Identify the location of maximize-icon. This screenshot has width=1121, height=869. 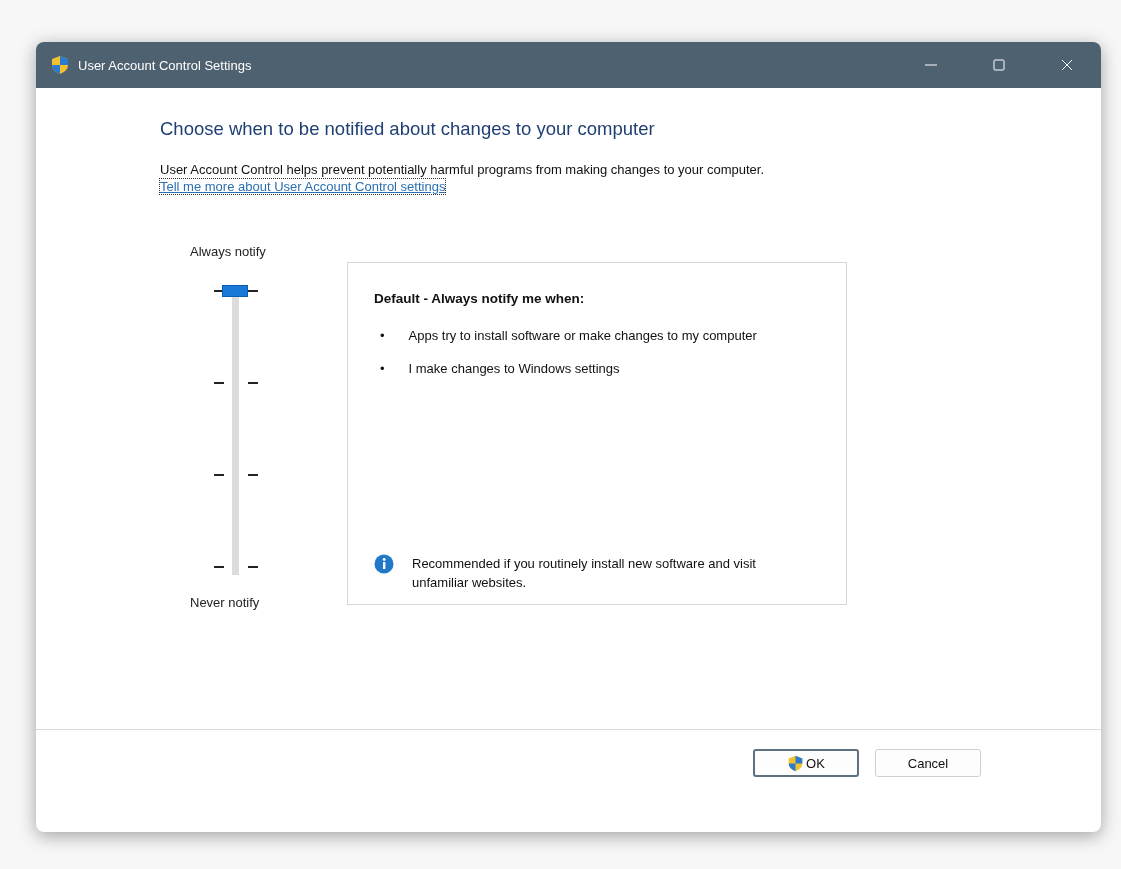
(999, 65).